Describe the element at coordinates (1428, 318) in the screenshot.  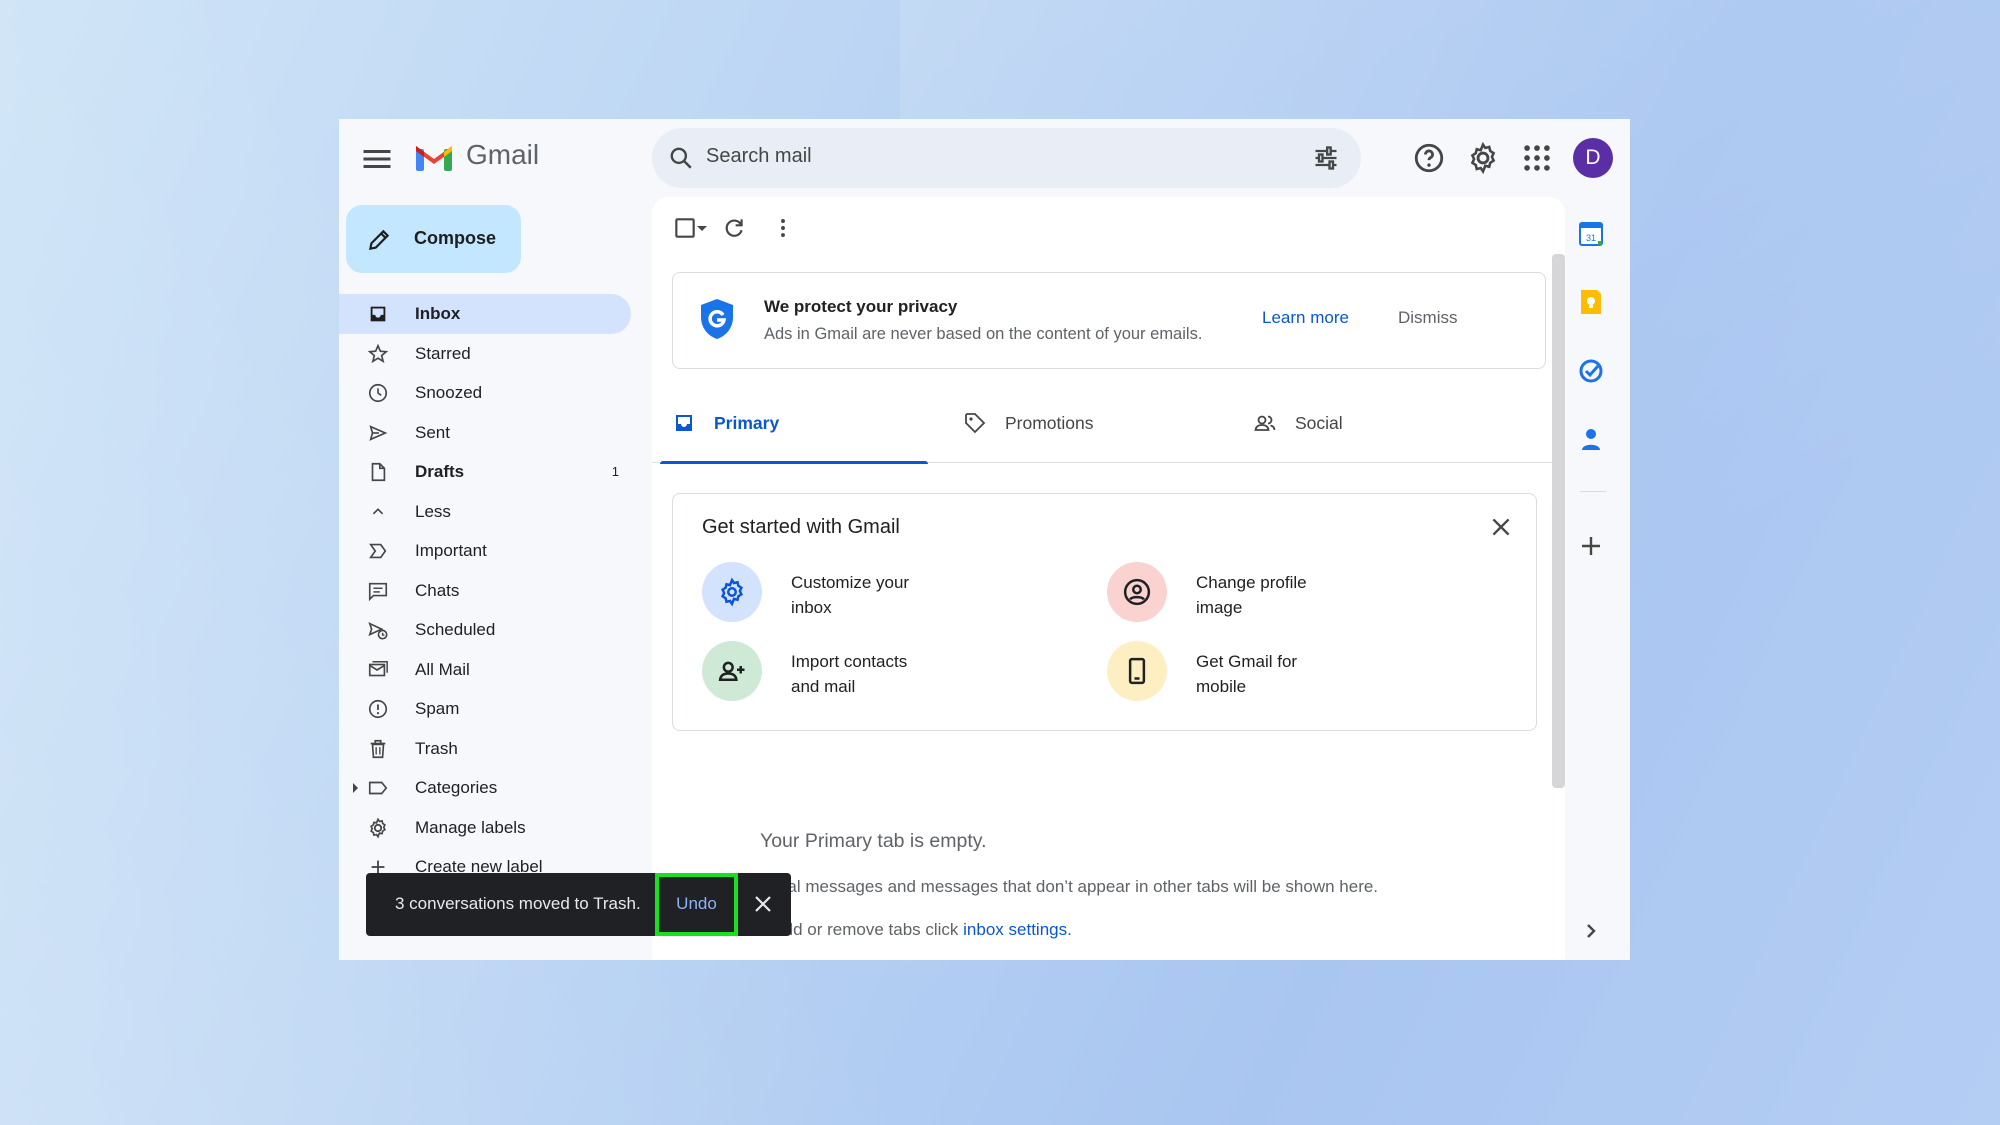
I see `dismiss-button: Dismiss` at that location.